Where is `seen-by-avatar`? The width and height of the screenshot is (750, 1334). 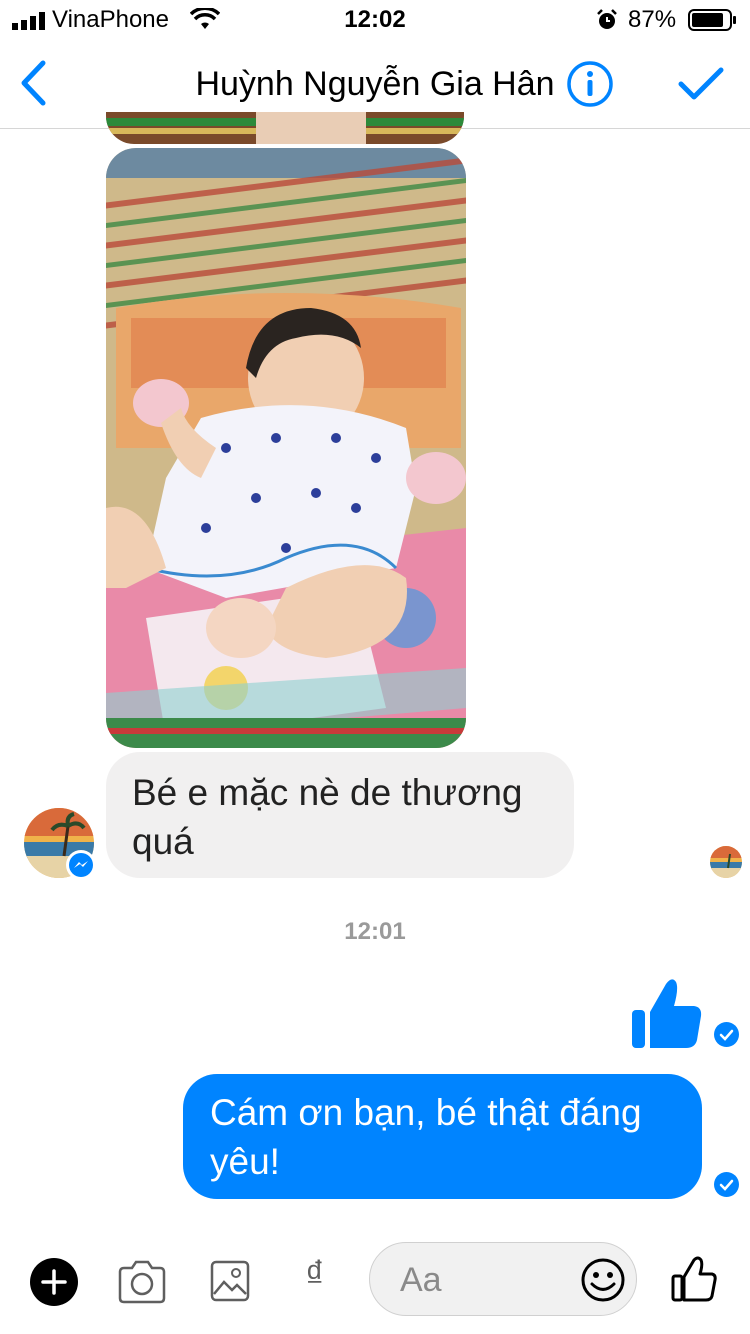
seen-by-avatar is located at coordinates (726, 862).